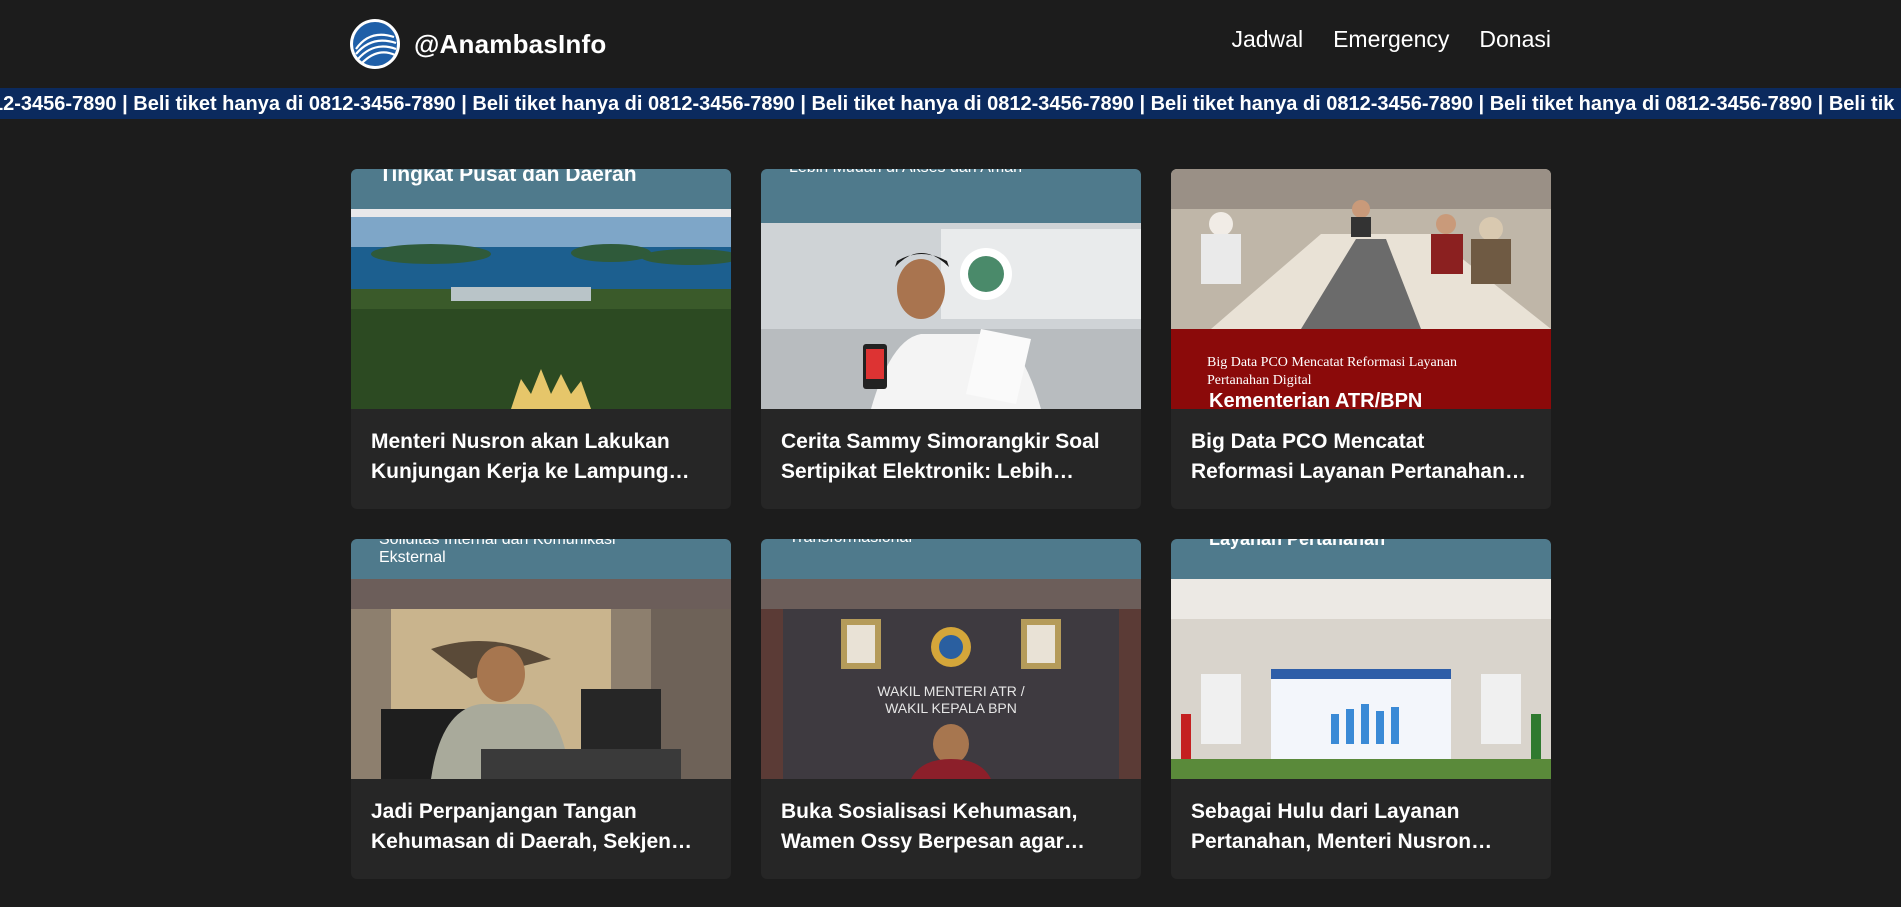 The width and height of the screenshot is (1901, 907). I want to click on image-caption: Tingkat Pusat dan Daerah, so click(508, 177).